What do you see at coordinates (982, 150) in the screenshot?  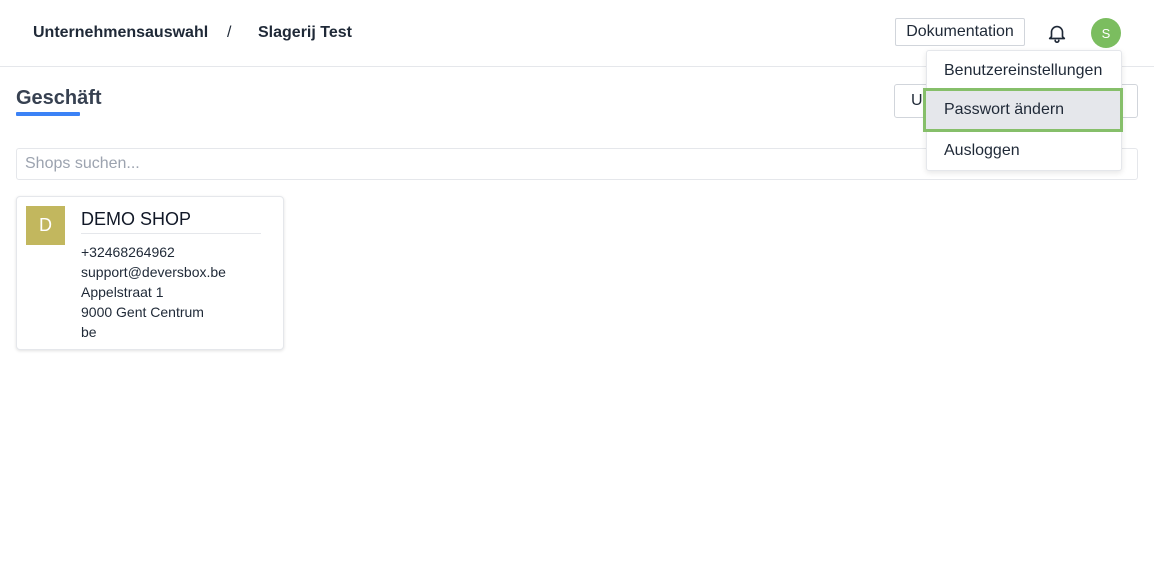 I see `menu-item-label: Ausloggen` at bounding box center [982, 150].